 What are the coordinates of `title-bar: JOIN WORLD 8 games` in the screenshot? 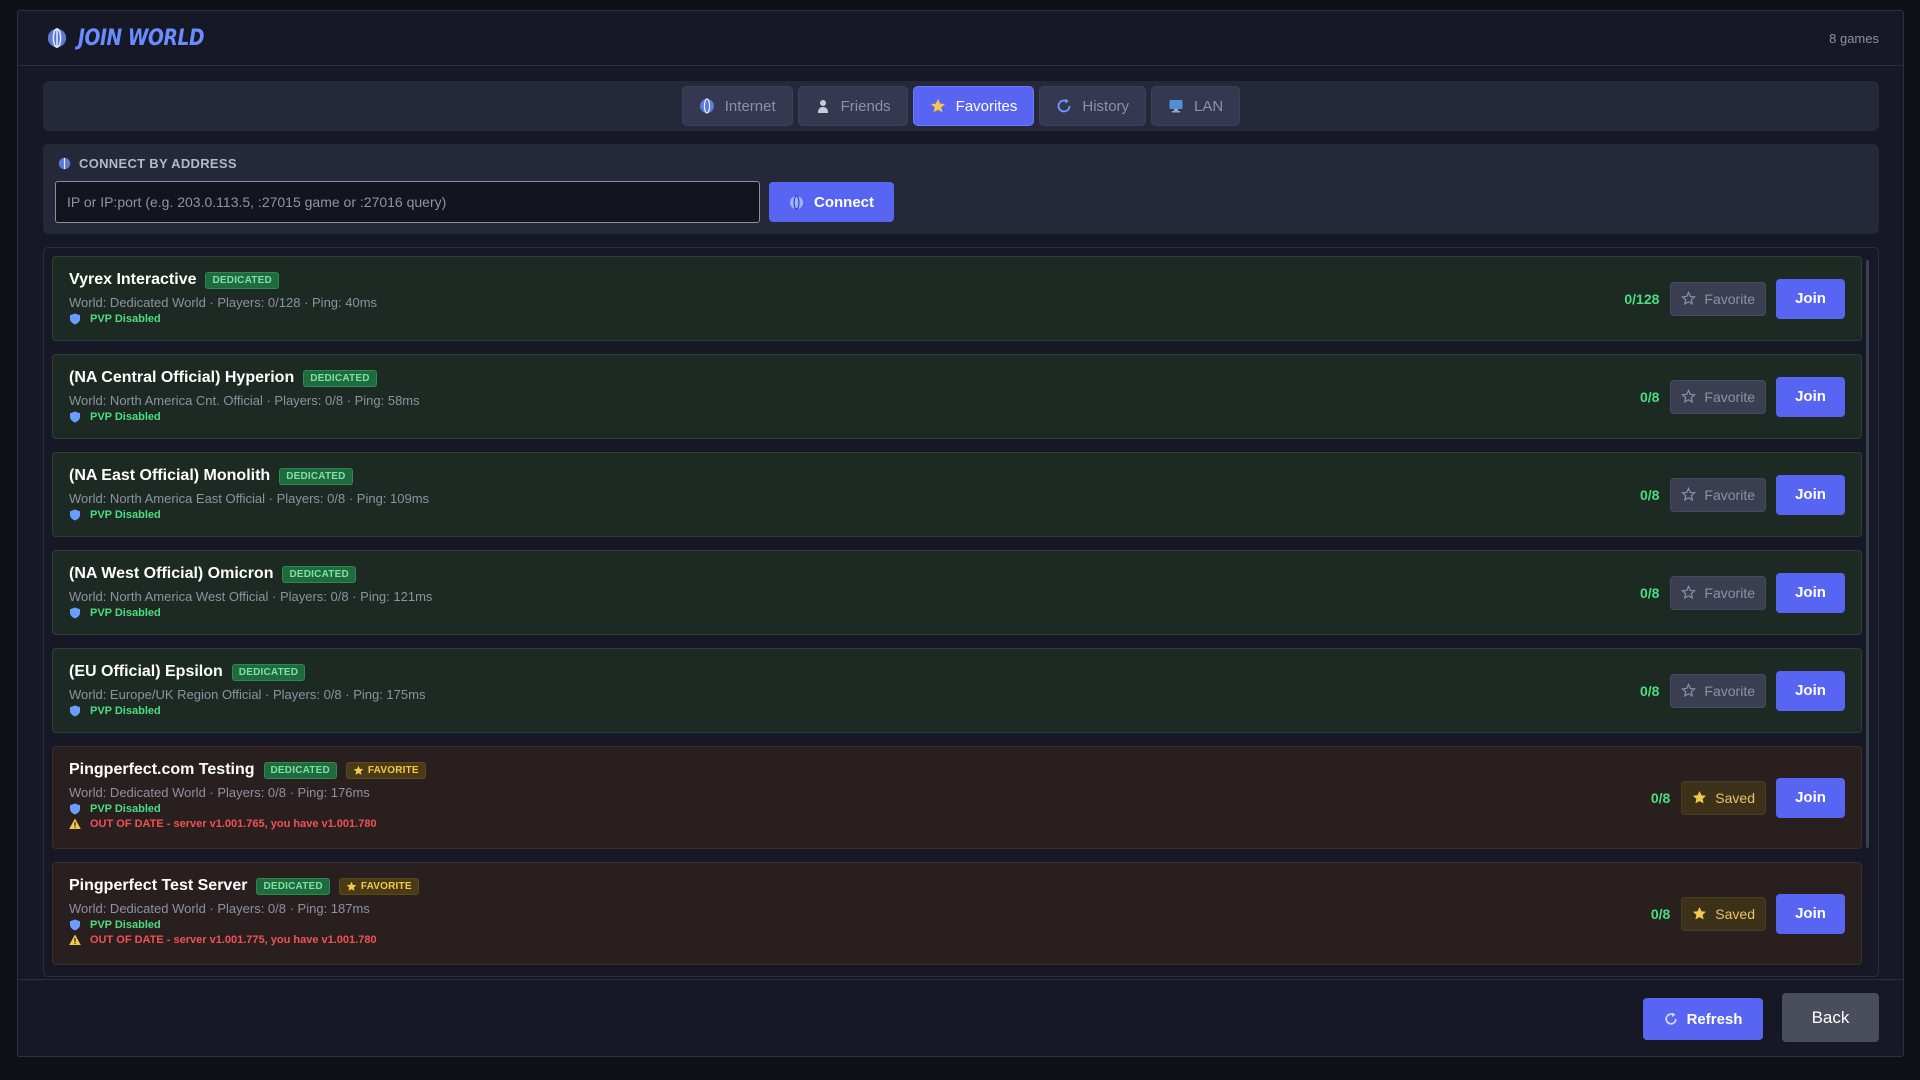 It's located at (960, 38).